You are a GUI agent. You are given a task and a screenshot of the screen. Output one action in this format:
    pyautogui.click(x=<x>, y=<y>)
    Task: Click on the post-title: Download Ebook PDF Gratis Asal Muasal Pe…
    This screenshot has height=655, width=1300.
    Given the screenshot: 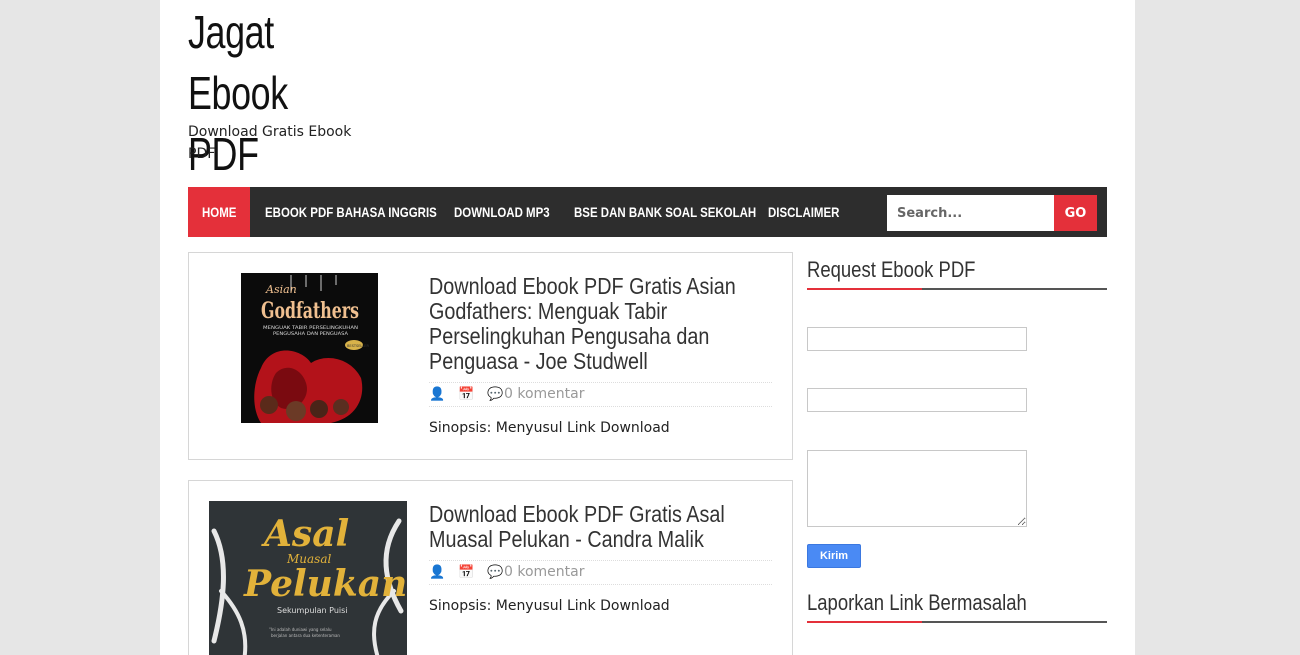 What is the action you would take?
    pyautogui.click(x=601, y=527)
    